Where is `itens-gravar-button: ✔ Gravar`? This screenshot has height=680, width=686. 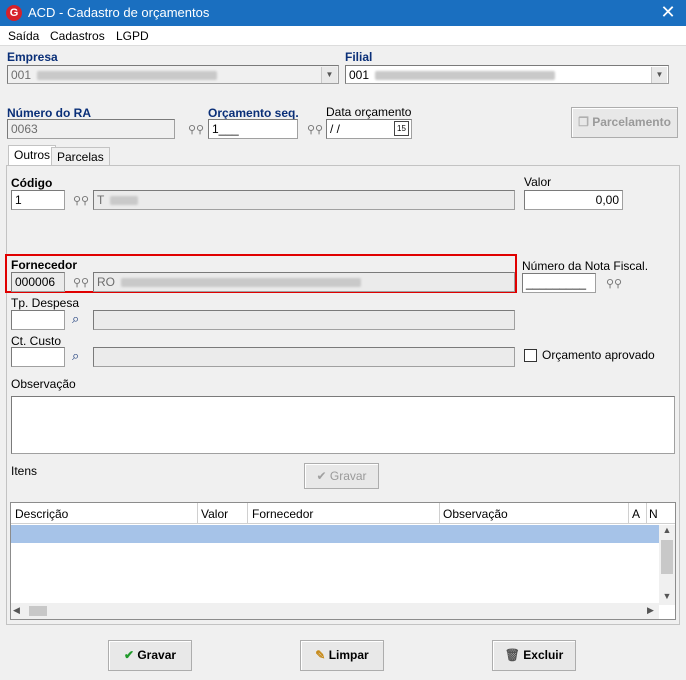
itens-gravar-button: ✔ Gravar is located at coordinates (341, 476).